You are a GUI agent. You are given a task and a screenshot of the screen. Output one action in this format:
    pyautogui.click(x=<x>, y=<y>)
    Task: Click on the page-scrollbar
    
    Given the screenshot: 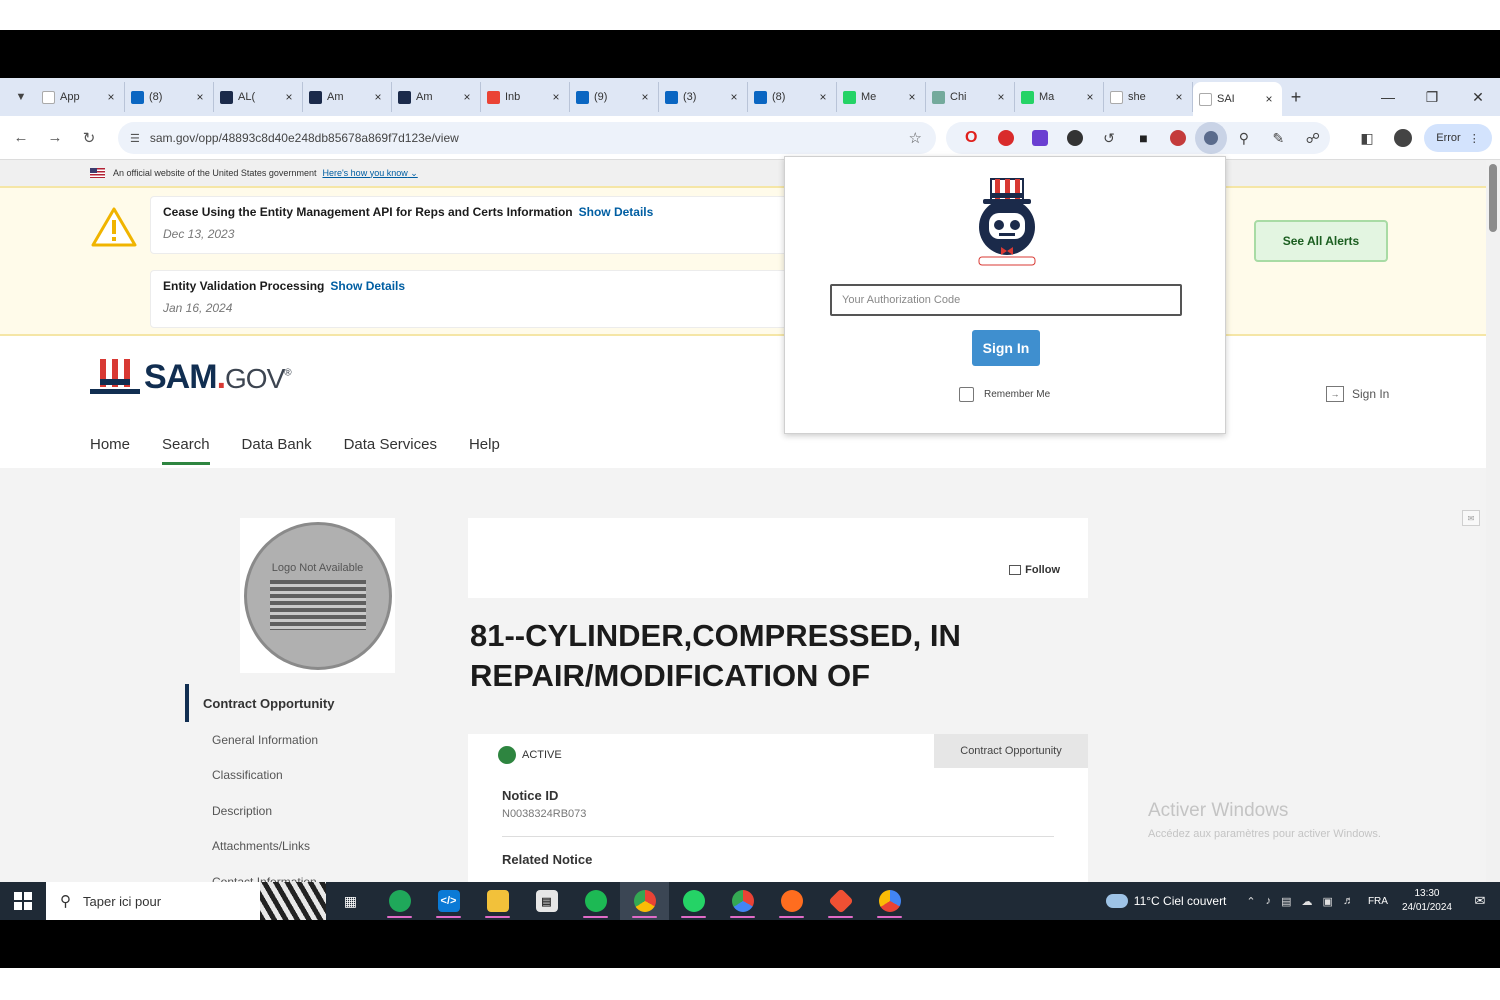 What is the action you would take?
    pyautogui.click(x=1493, y=521)
    